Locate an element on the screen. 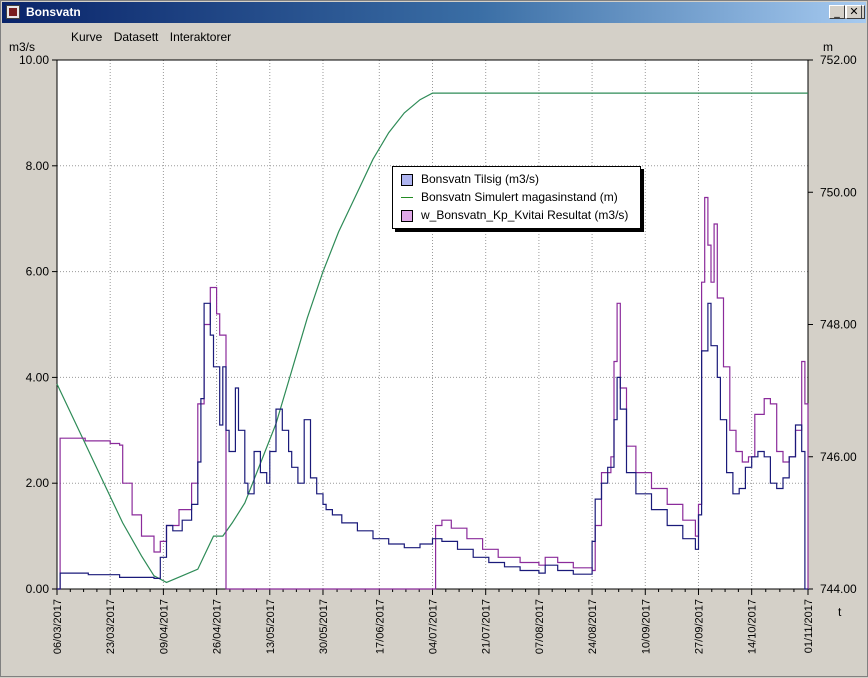 This screenshot has width=868, height=678. tick-label-x: 04/07/2017 is located at coordinates (434, 626).